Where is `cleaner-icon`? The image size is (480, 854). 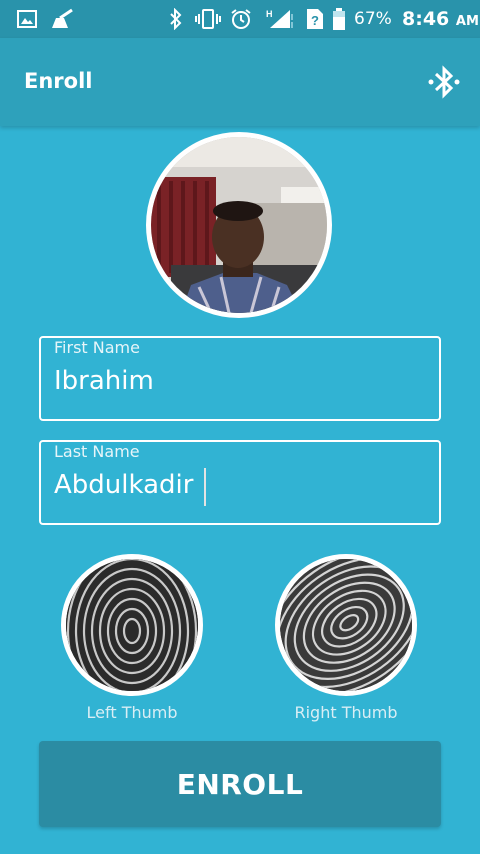
cleaner-icon is located at coordinates (62, 19).